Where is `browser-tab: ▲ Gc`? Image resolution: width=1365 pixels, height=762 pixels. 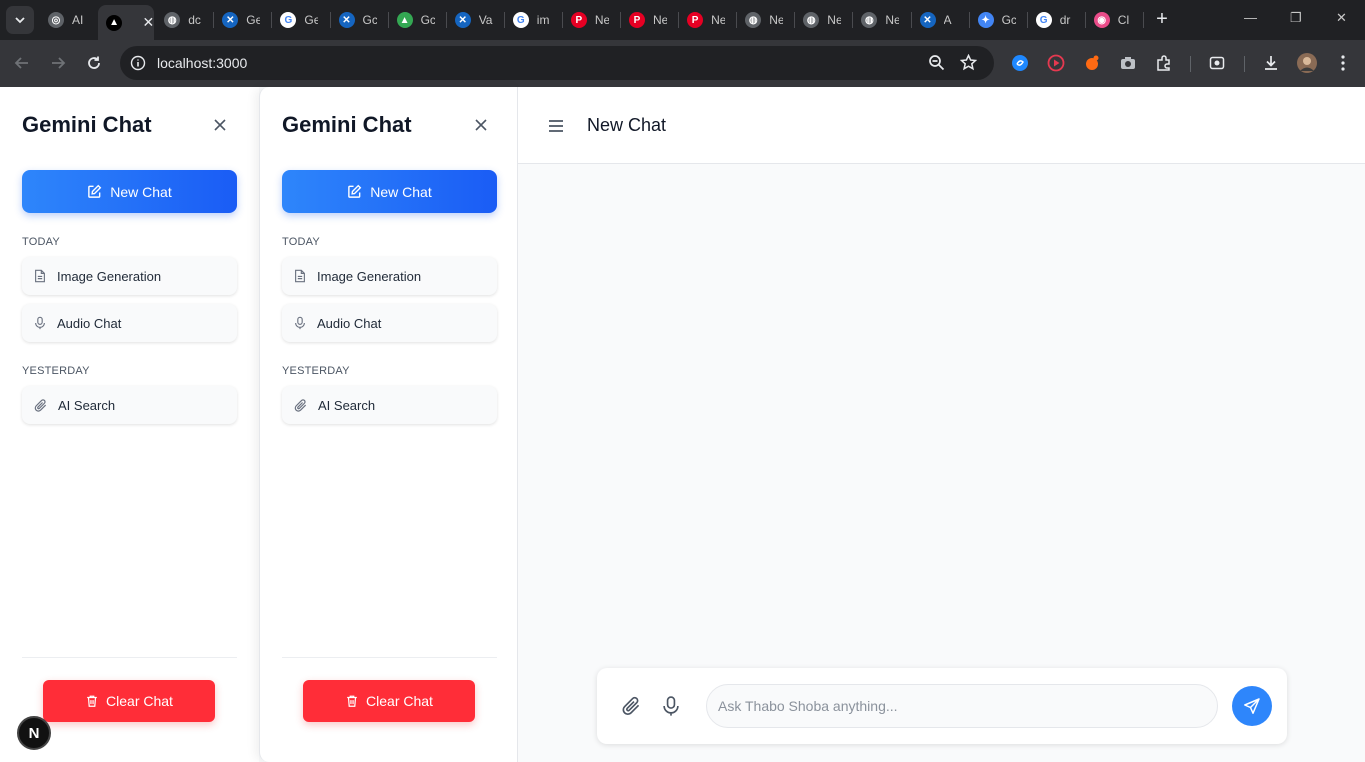
browser-tab: ▲ Gc is located at coordinates (417, 20).